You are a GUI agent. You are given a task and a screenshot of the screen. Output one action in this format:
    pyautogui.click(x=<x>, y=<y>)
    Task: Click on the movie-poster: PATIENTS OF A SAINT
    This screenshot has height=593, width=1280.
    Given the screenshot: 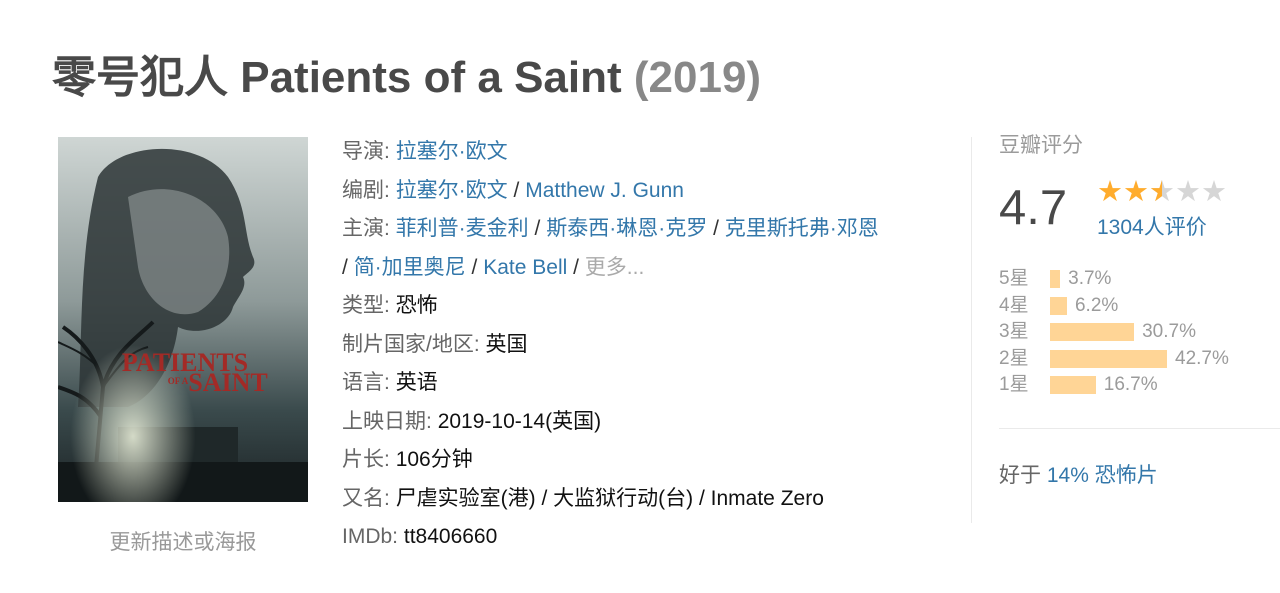 What is the action you would take?
    pyautogui.click(x=183, y=319)
    